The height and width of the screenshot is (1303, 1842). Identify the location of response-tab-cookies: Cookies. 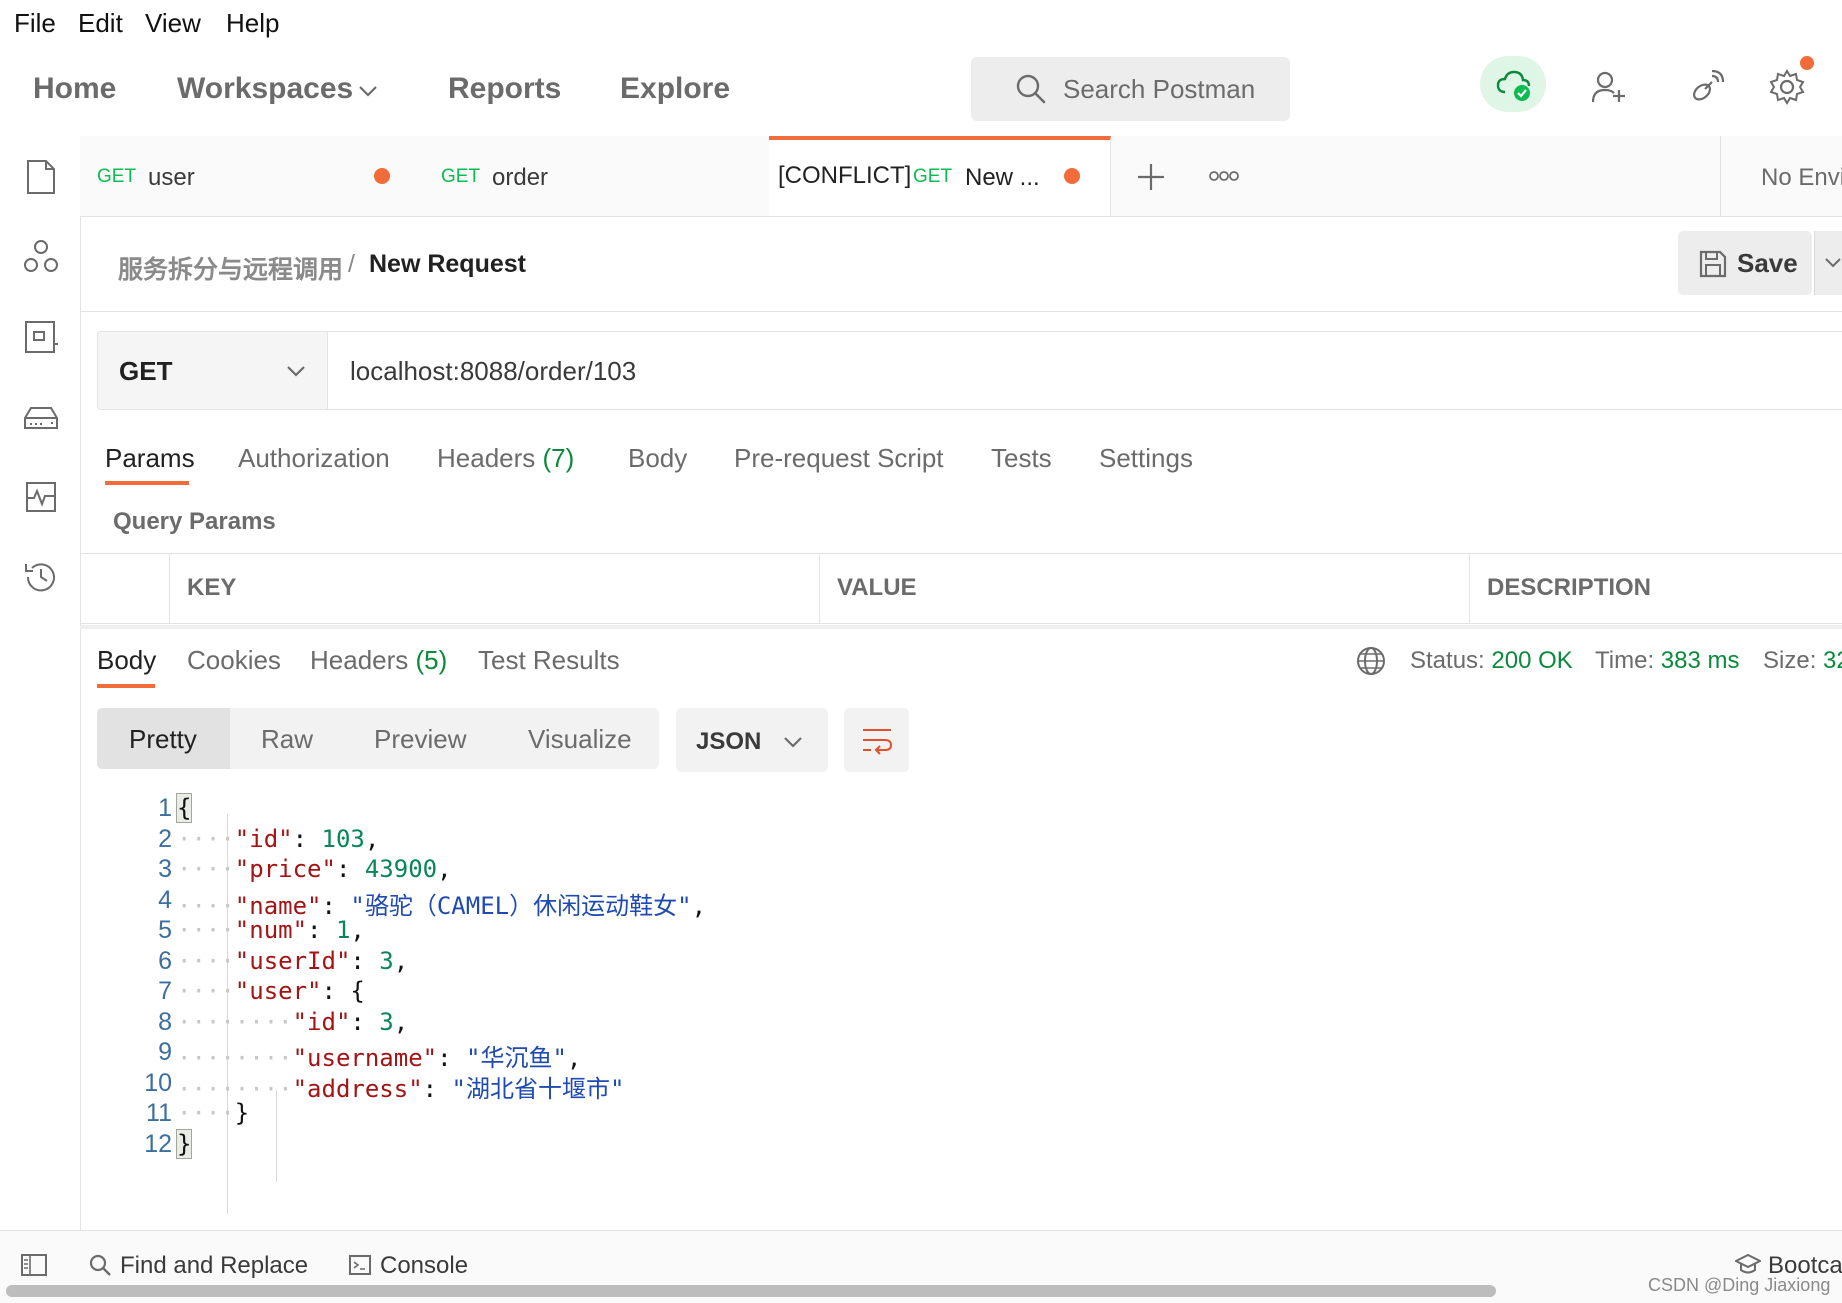
(234, 660).